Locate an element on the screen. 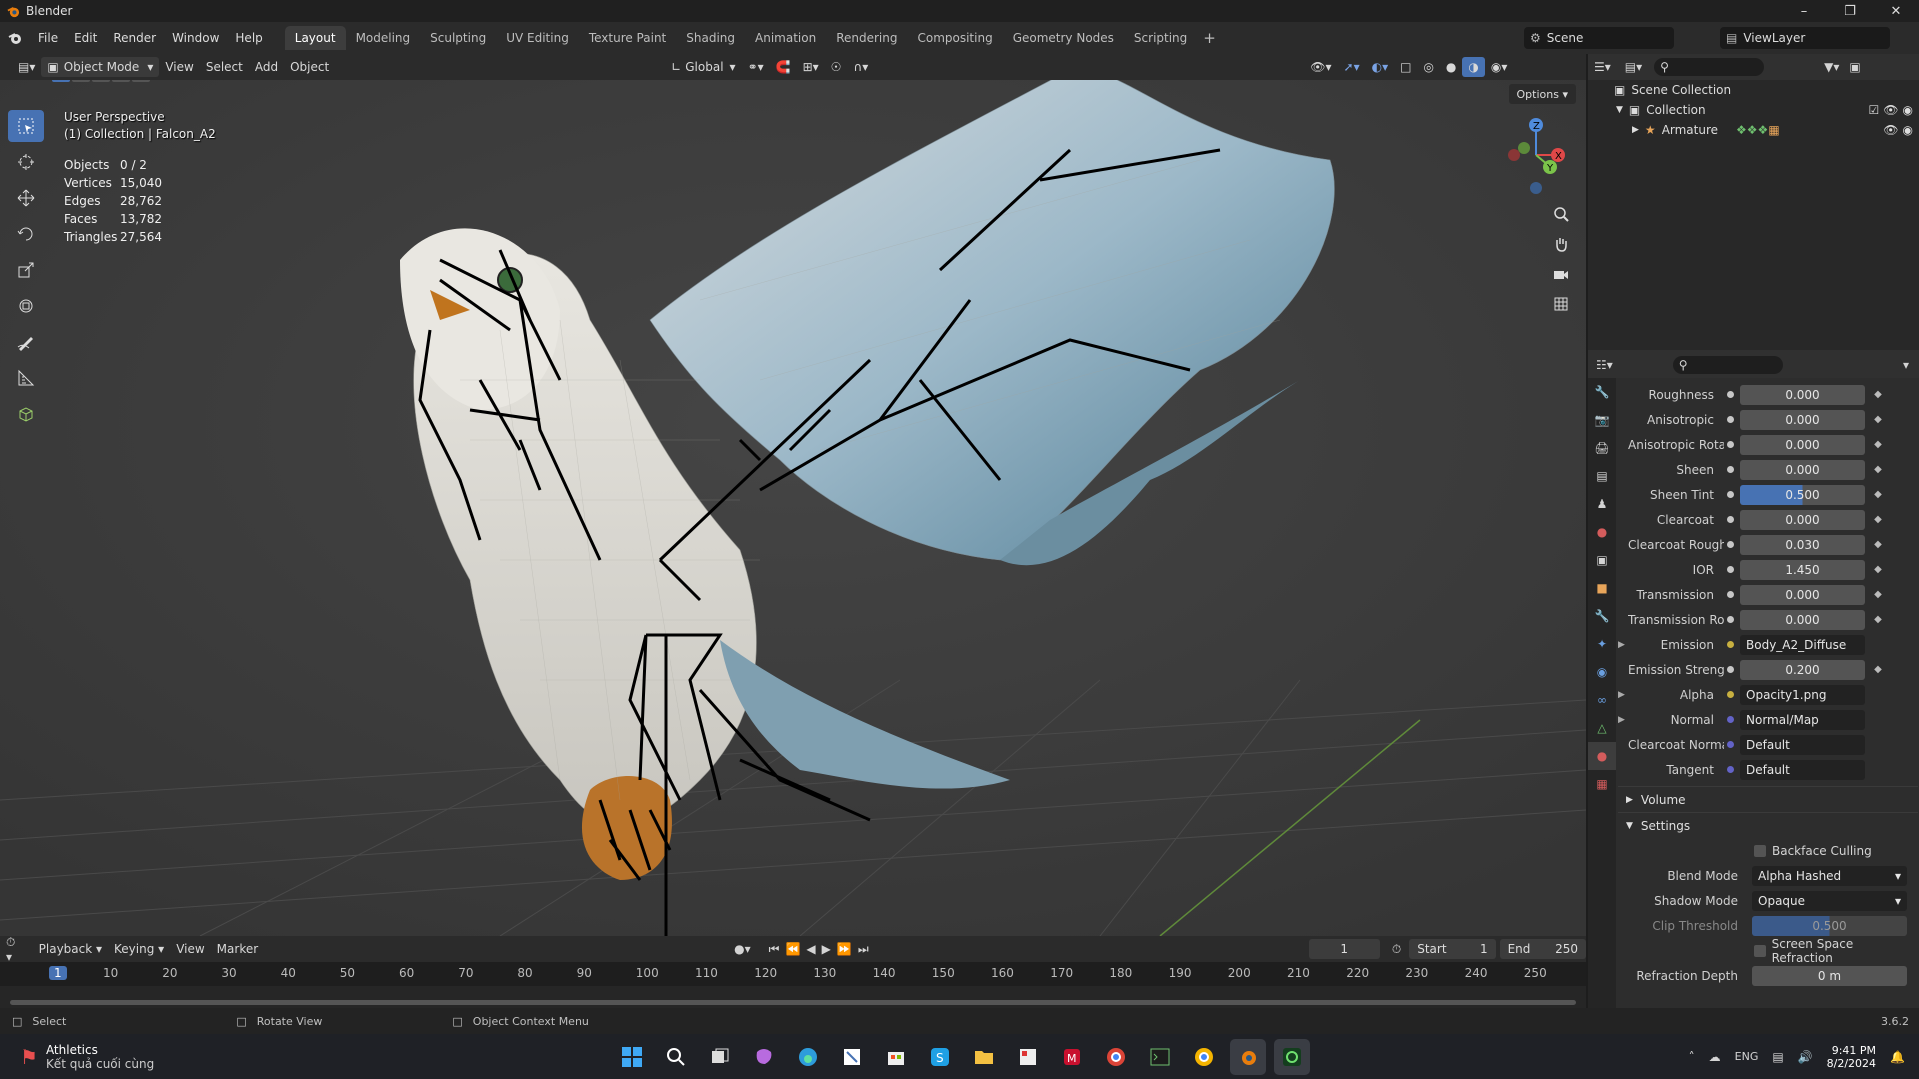 This screenshot has width=1919, height=1079. cloud-icon: ☁ is located at coordinates (1715, 1057).